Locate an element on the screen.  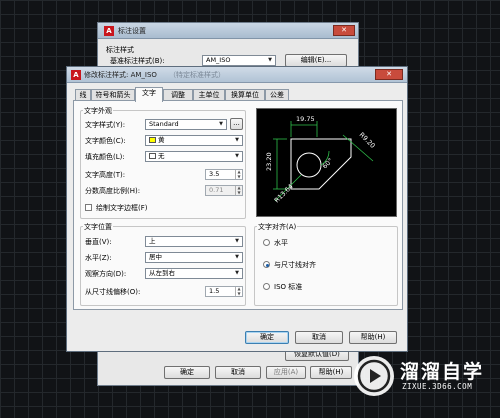
preview-label-angle: 60° is located at coordinates (328, 164).